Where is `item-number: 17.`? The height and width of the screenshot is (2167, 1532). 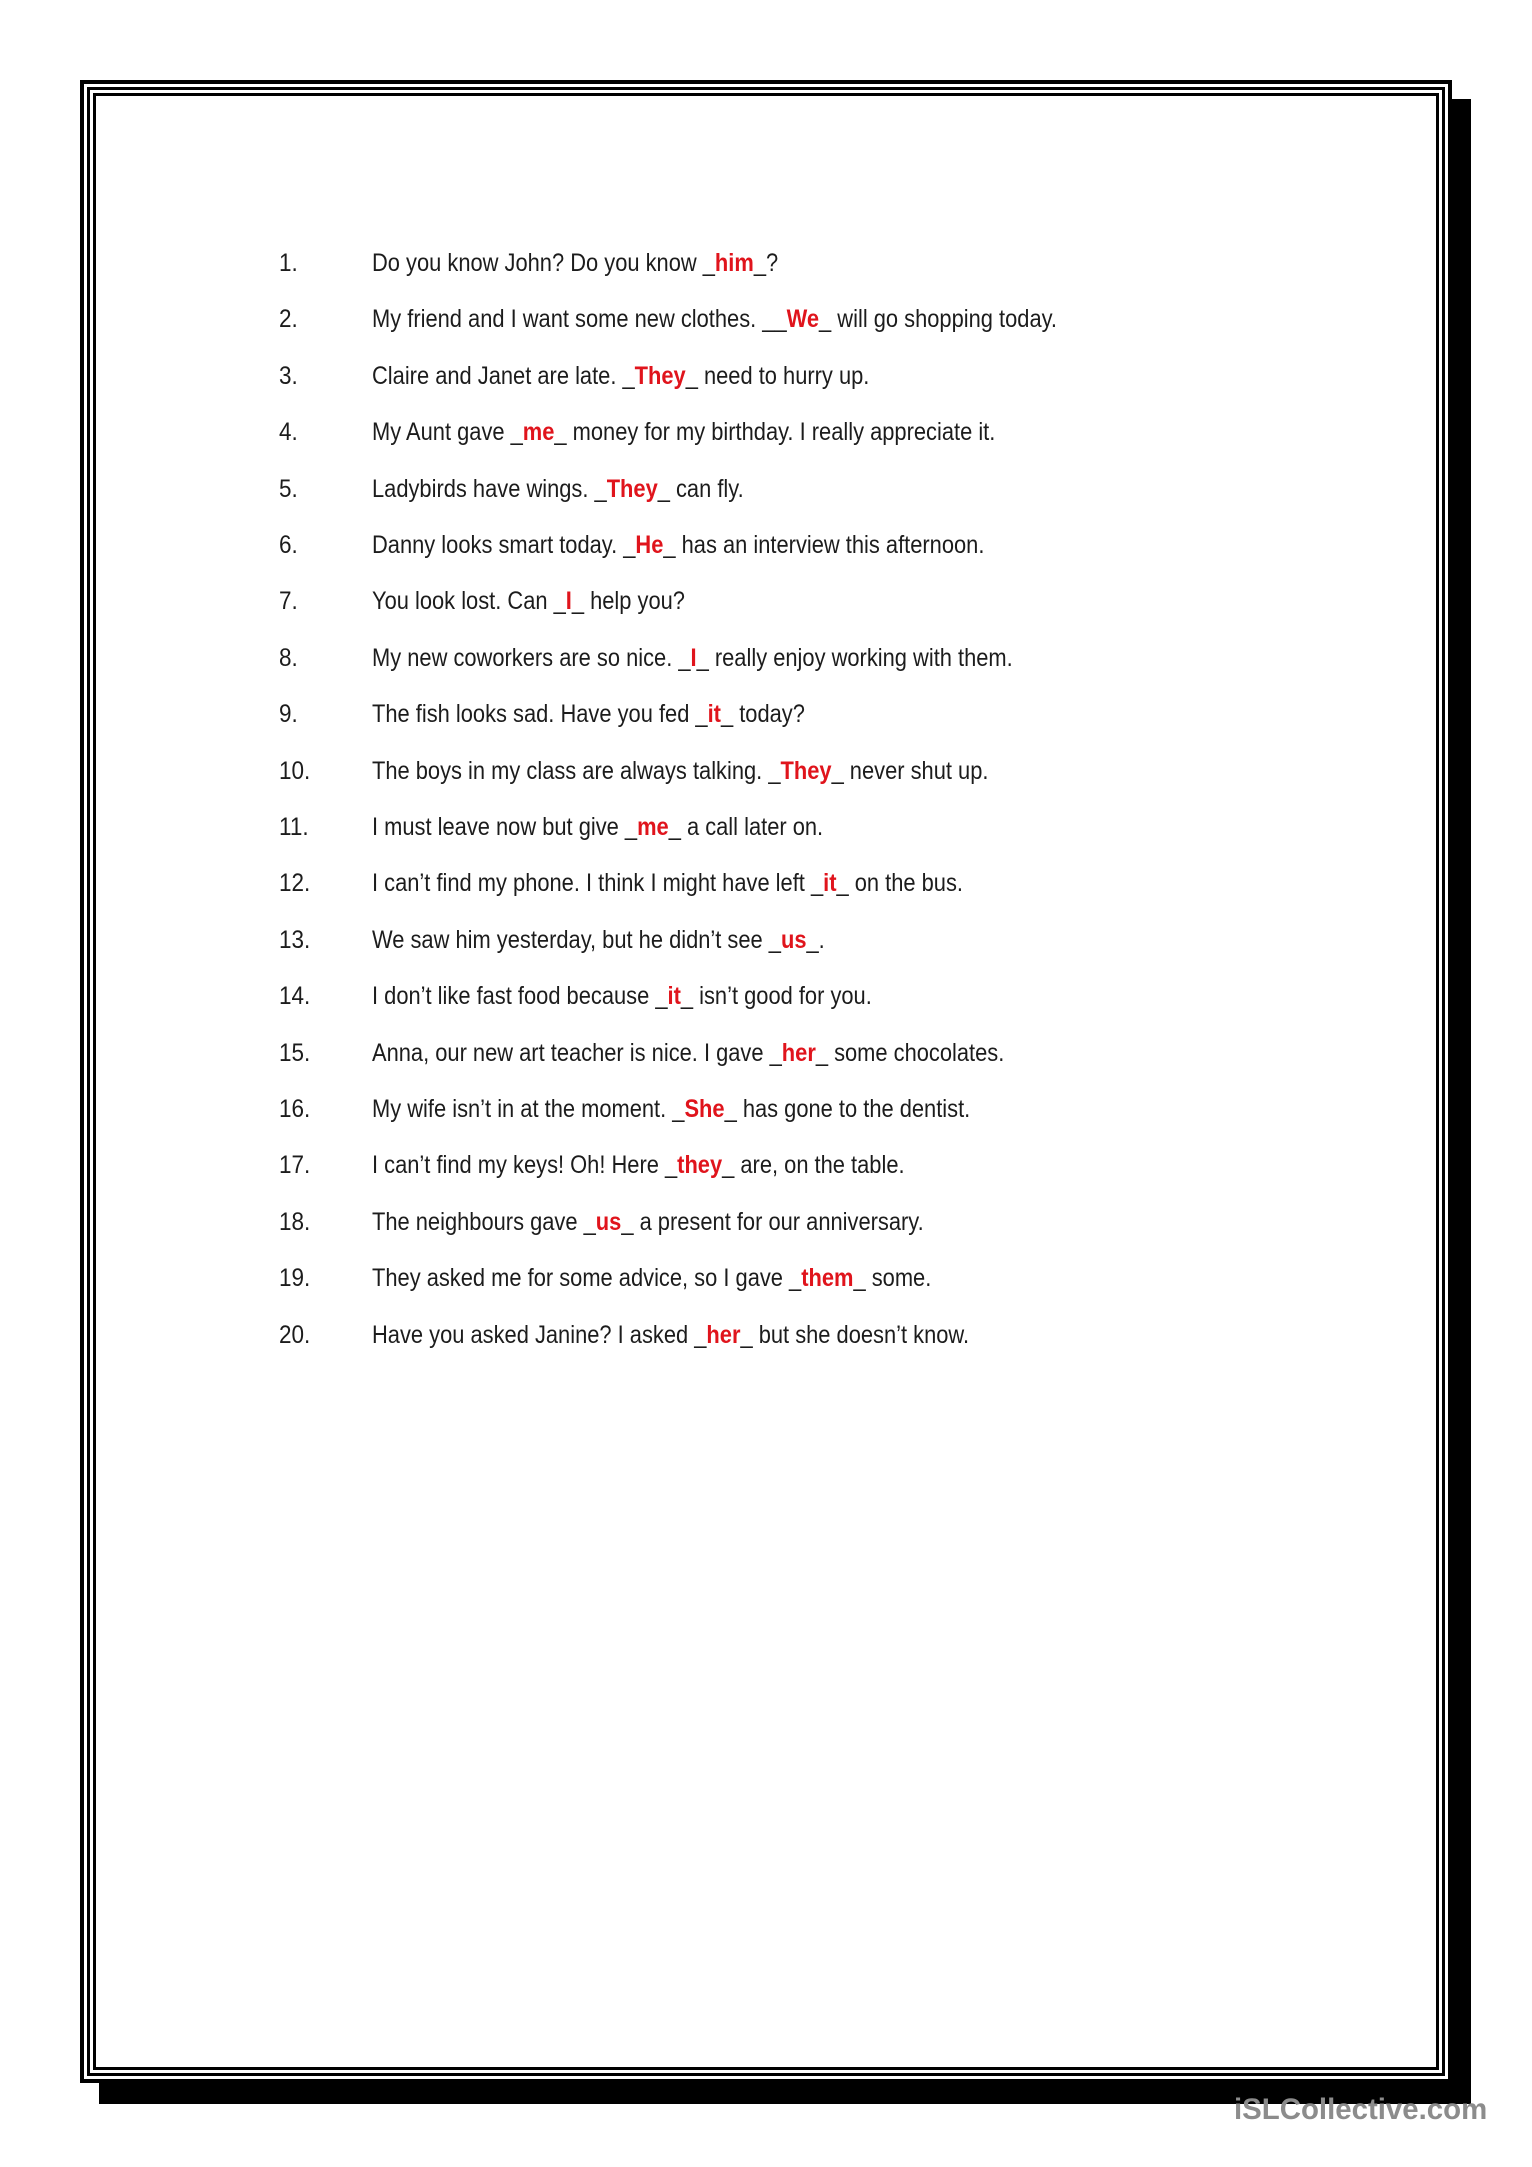 item-number: 17. is located at coordinates (295, 1165).